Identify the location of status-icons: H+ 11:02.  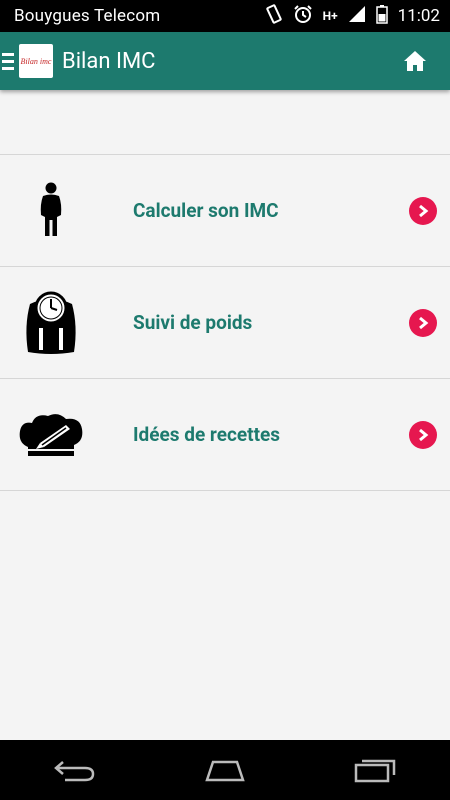
(352, 16).